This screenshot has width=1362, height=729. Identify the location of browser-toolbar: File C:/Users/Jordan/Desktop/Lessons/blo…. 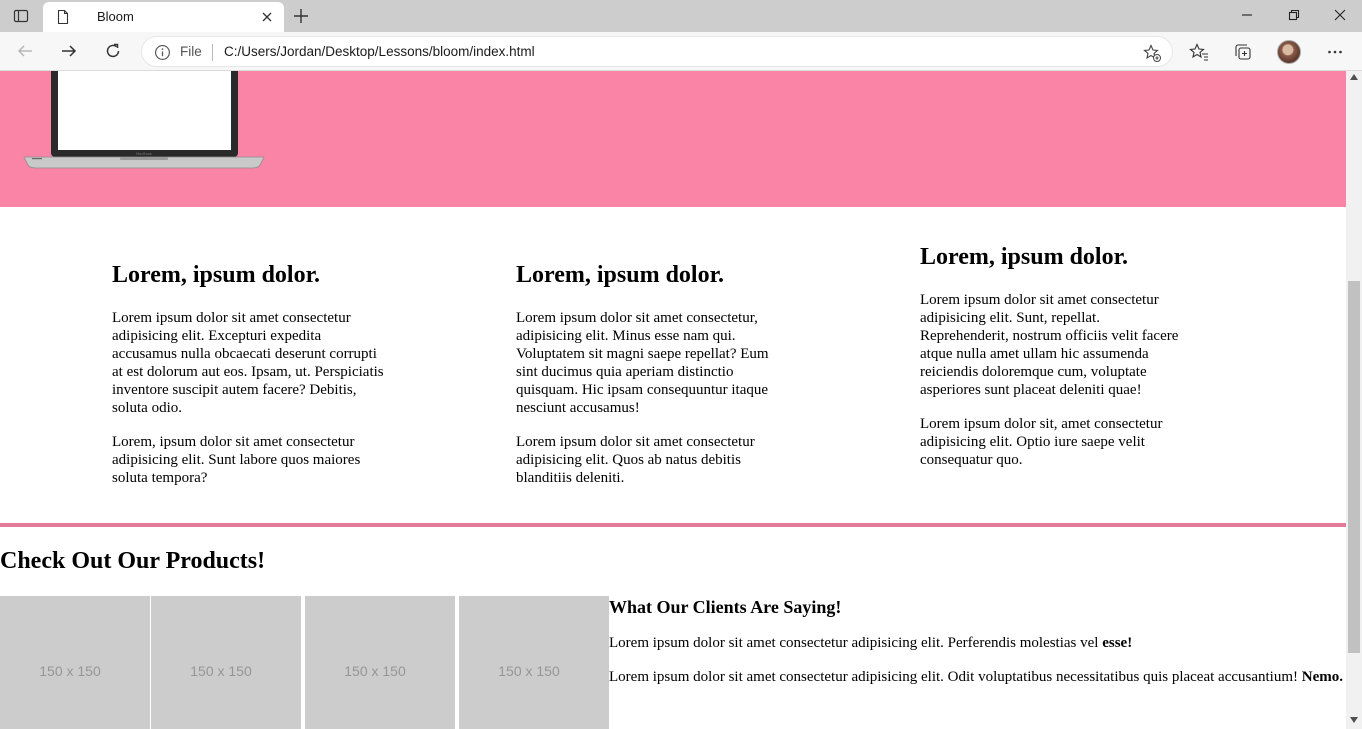
(681, 51).